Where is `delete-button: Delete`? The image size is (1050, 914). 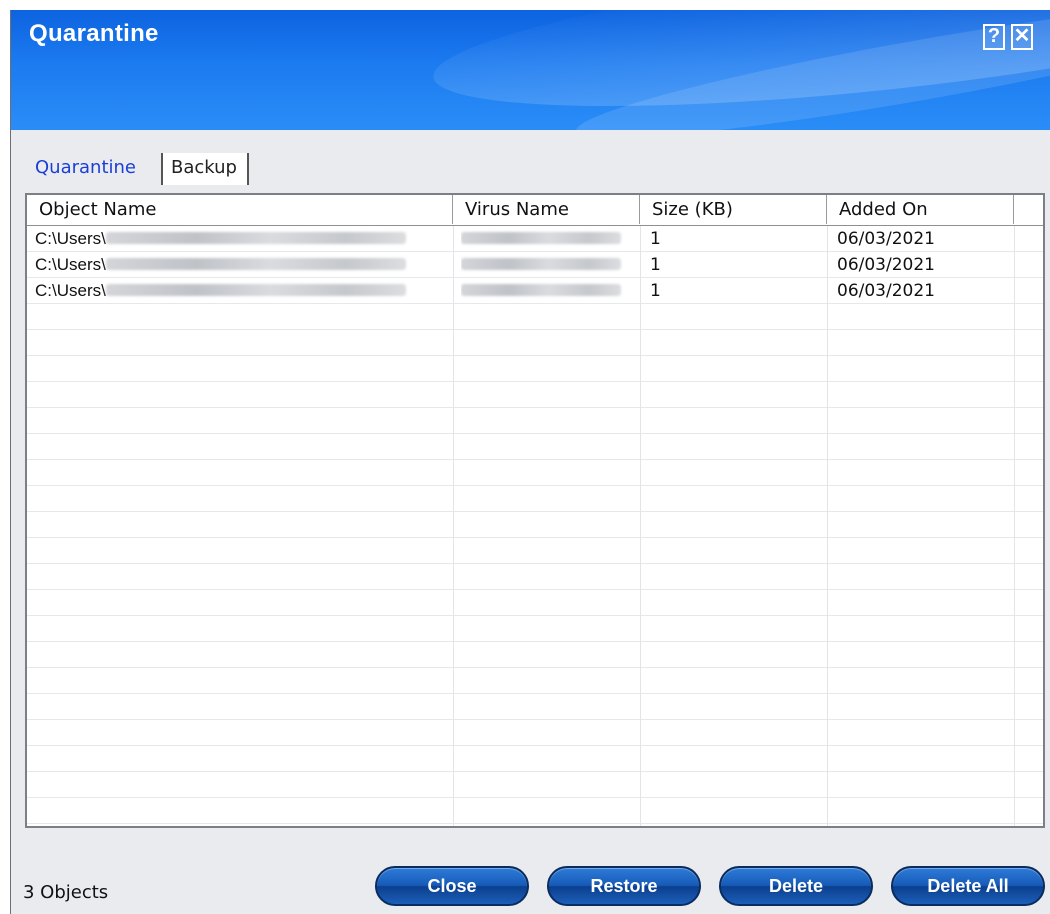
delete-button: Delete is located at coordinates (796, 886).